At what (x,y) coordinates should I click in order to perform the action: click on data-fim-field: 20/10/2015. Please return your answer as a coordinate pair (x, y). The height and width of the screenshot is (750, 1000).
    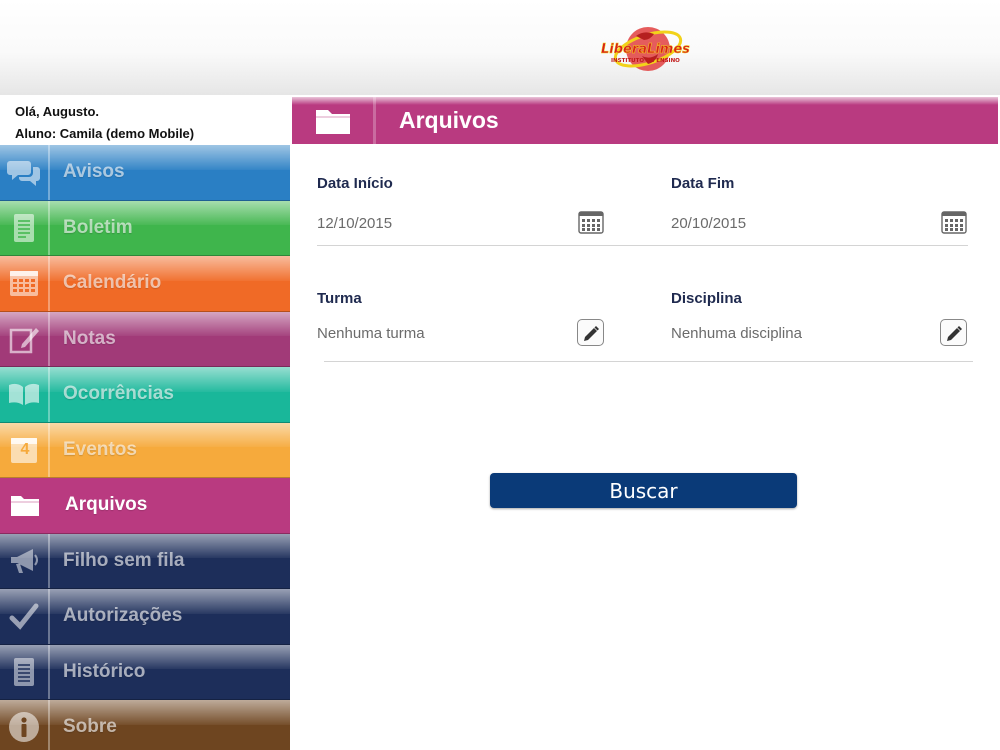
    Looking at the image, I should click on (708, 223).